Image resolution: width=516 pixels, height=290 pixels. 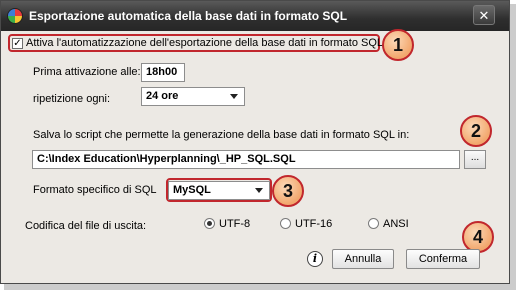 What do you see at coordinates (313, 224) in the screenshot?
I see `encoding-option-utf16: UTF-16` at bounding box center [313, 224].